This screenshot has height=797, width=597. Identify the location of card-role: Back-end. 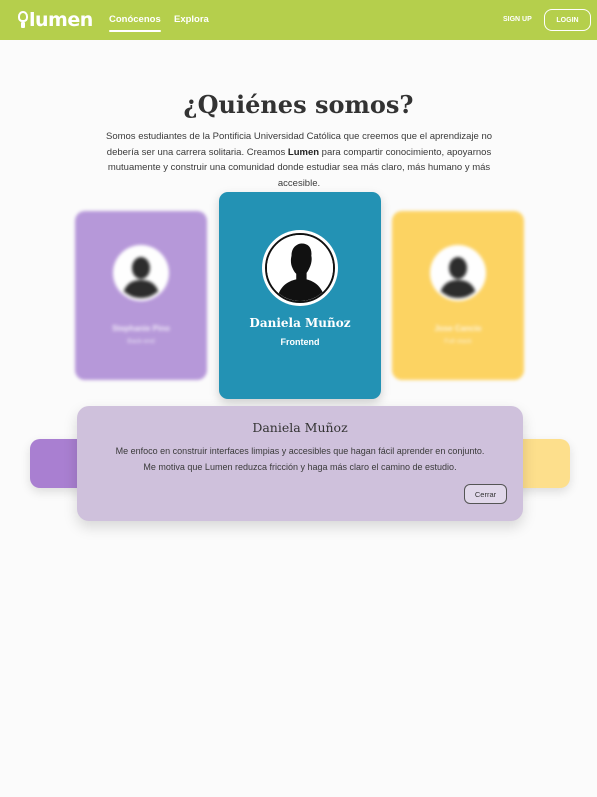
(141, 341).